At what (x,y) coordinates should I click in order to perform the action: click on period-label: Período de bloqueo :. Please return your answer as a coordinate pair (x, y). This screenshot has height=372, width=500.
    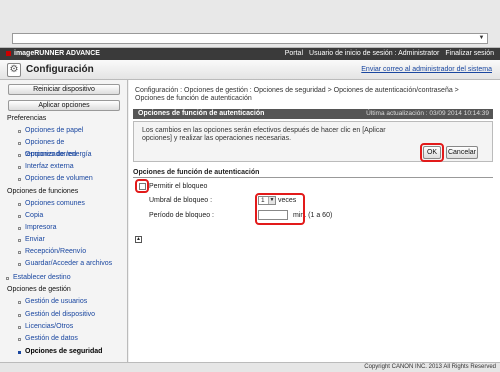
    Looking at the image, I should click on (181, 215).